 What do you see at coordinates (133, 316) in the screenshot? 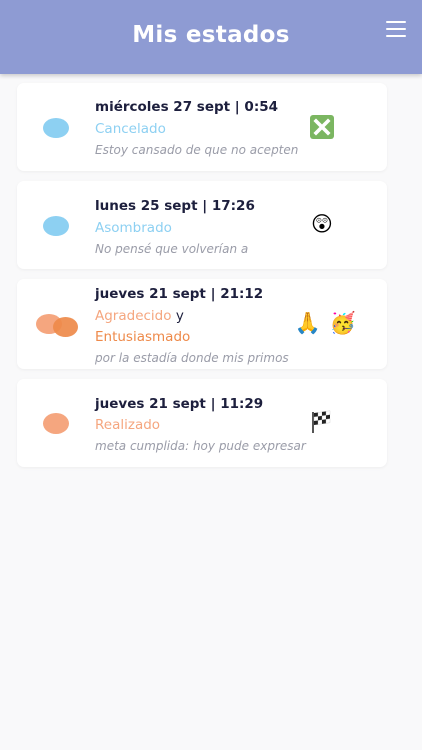
I see `entry-emotion: Agradecido` at bounding box center [133, 316].